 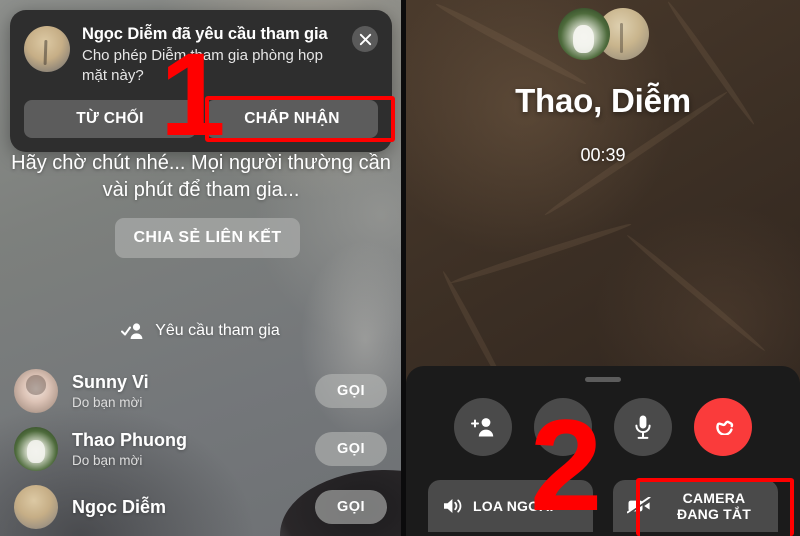 I want to click on end-call-button, so click(x=723, y=427).